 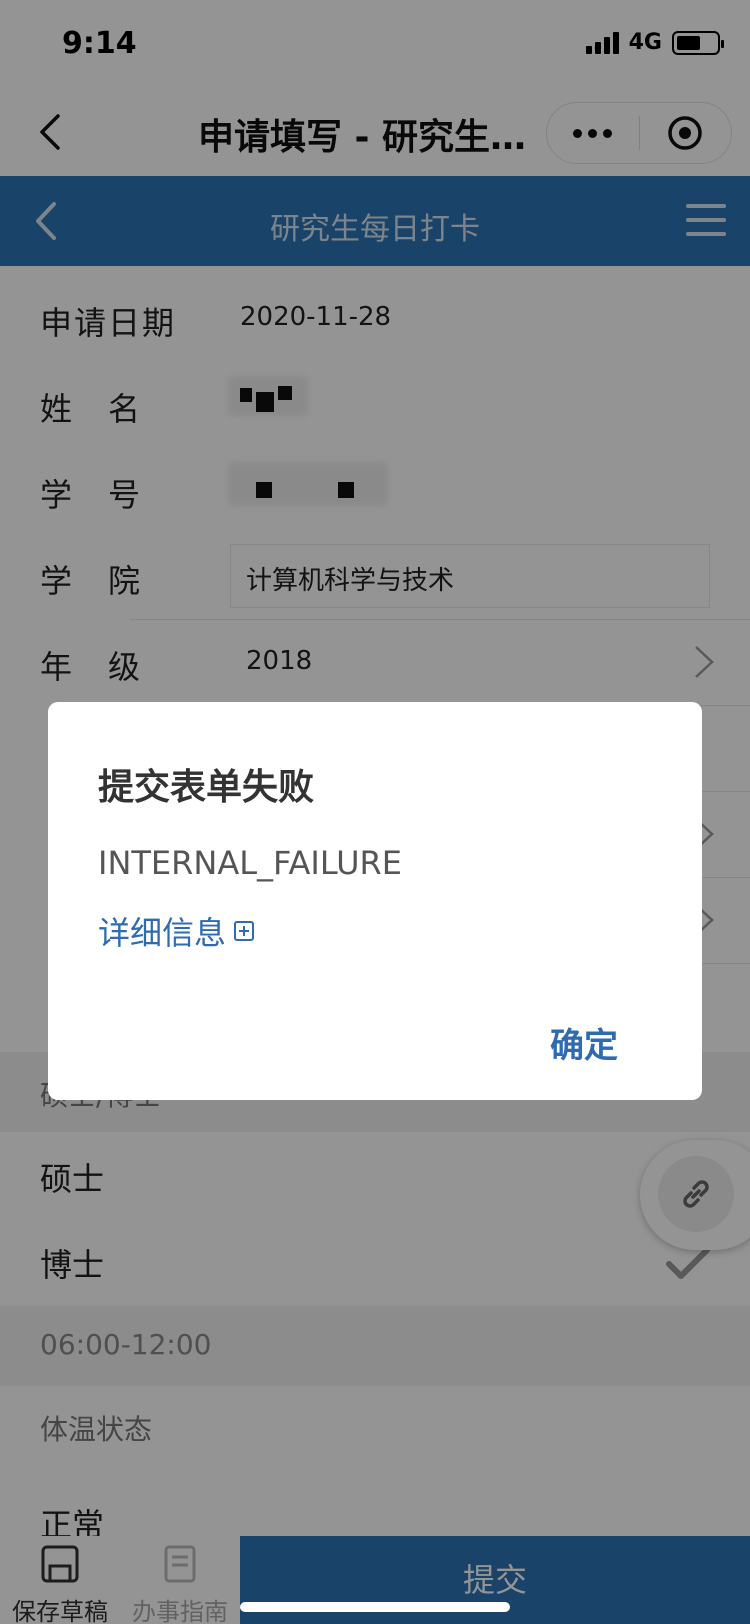 I want to click on details-link-label: 详细信息, so click(x=162, y=933).